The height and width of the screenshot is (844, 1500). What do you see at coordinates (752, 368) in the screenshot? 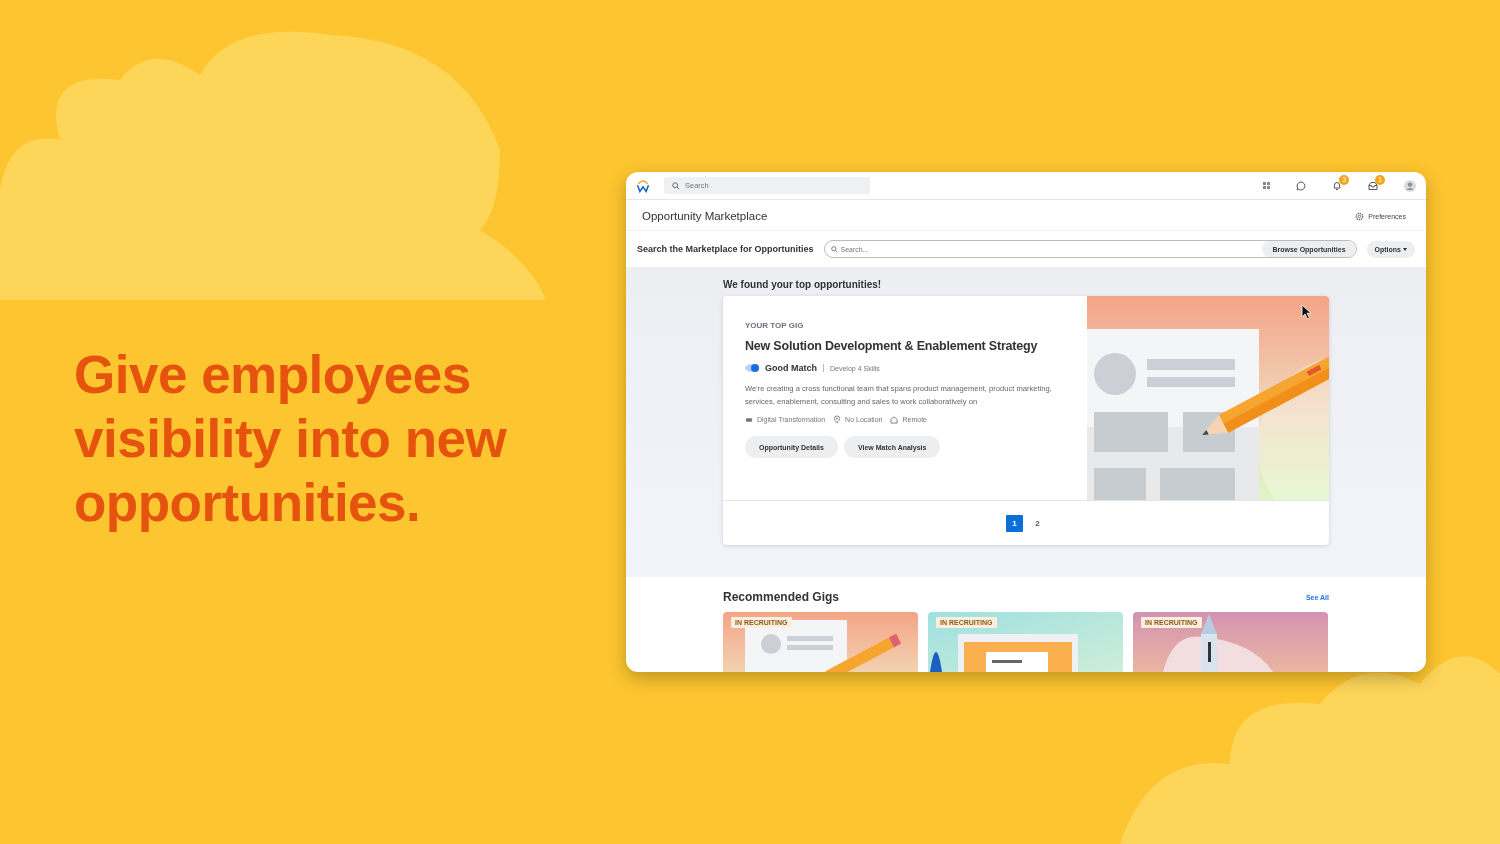
I see `match-indicator-icon` at bounding box center [752, 368].